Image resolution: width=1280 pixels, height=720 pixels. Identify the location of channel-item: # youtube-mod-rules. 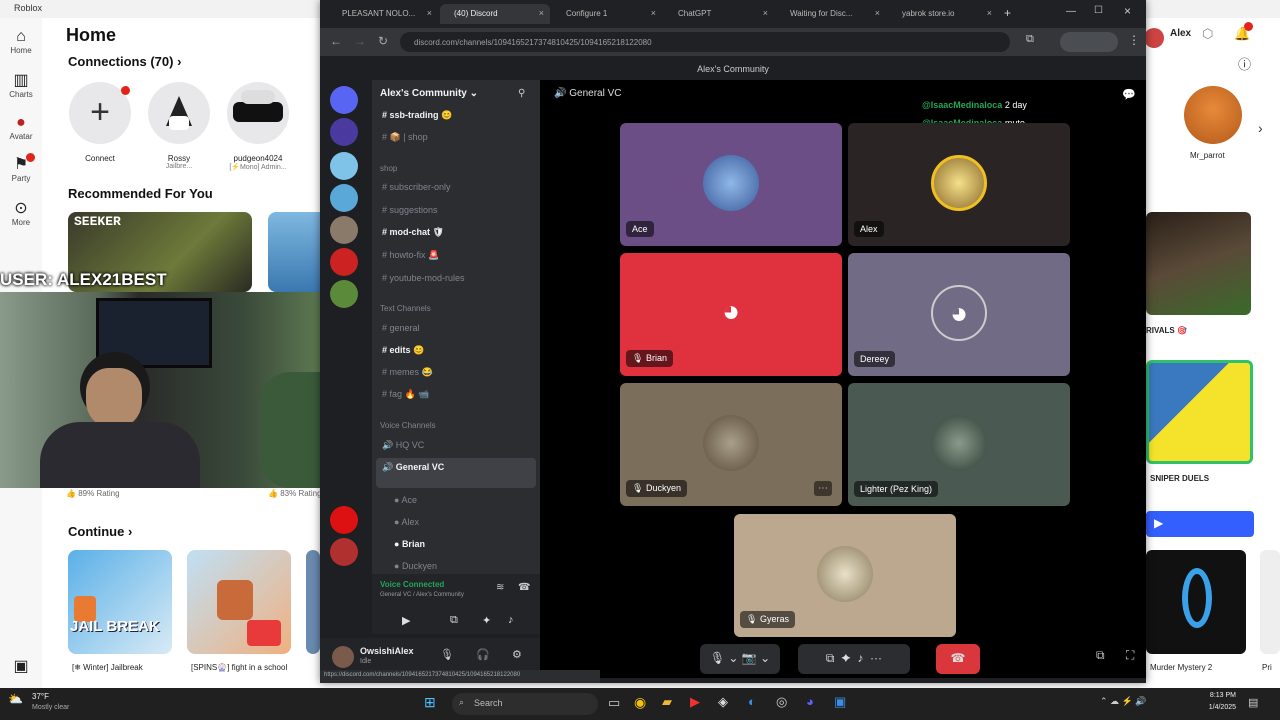
(423, 278).